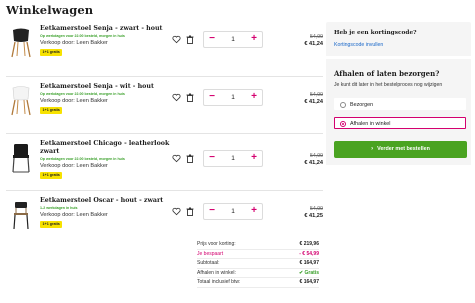 Image resolution: width=475 pixels, height=303 pixels. I want to click on delivery-option-bezorgen: Bezorgen, so click(400, 104).